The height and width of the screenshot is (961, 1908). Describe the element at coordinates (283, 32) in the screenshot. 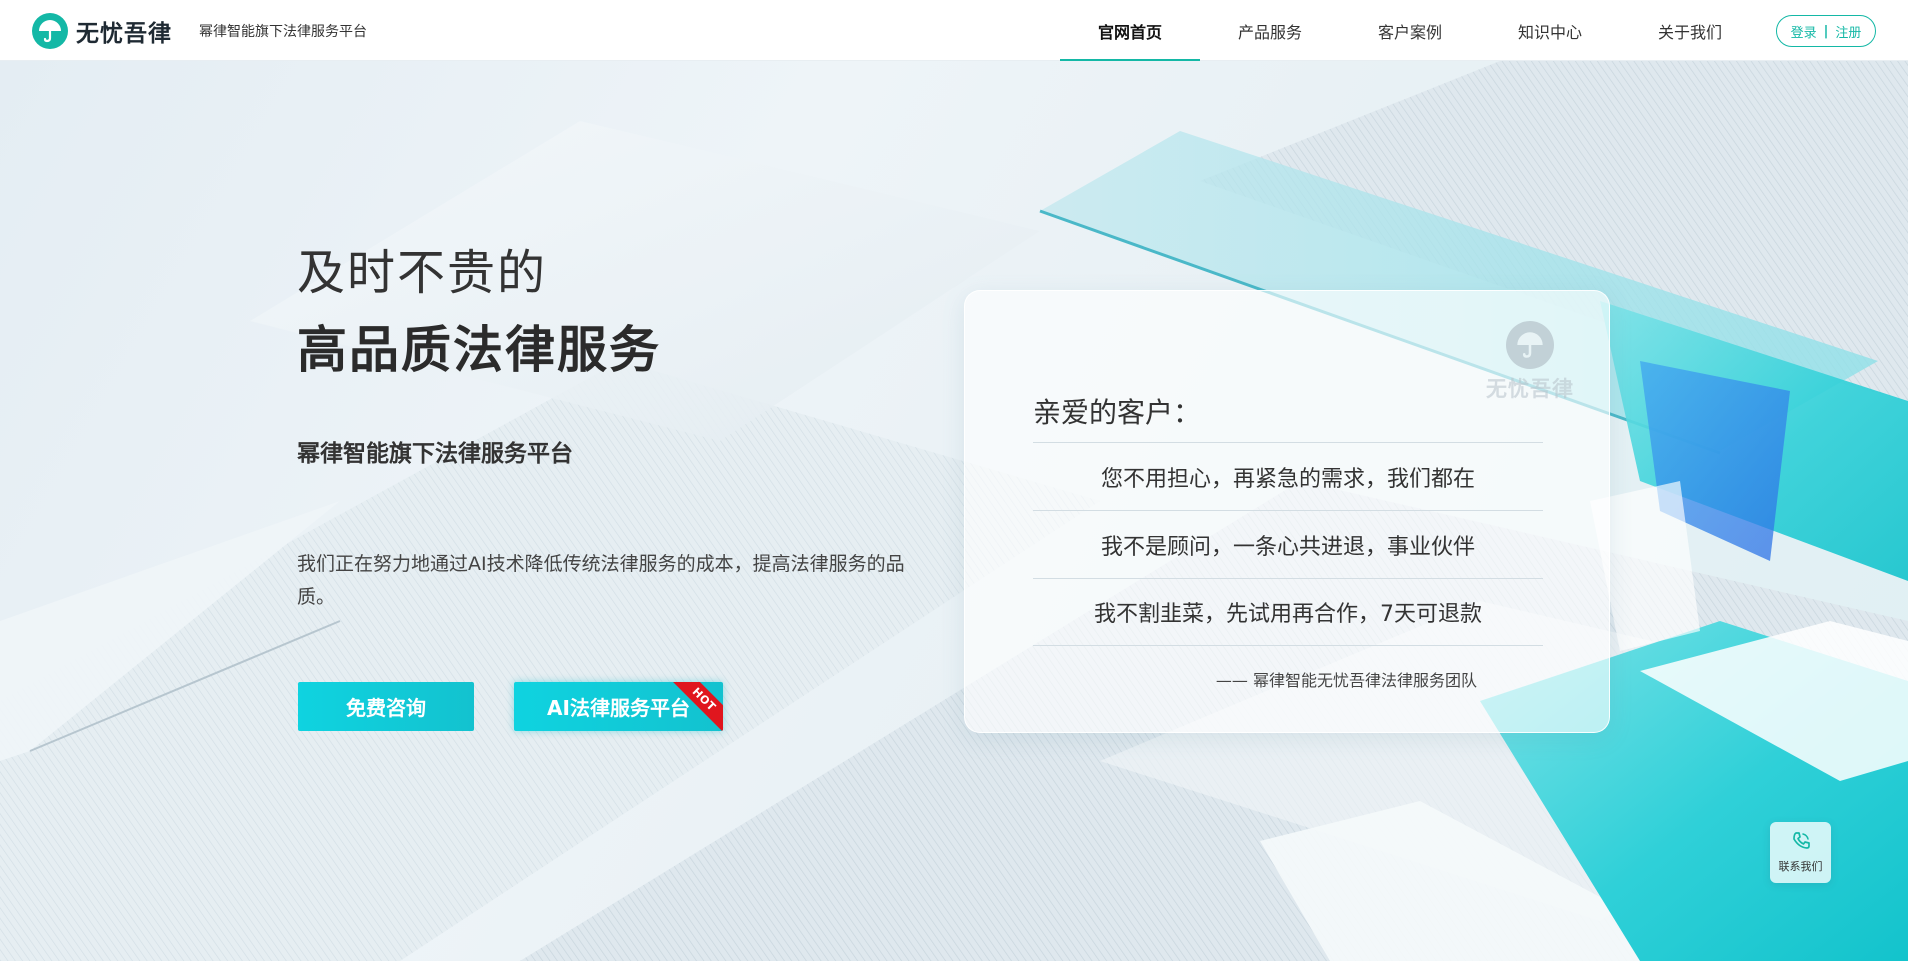

I see `header-slogan: 幂律智能旗下法律服务平台` at that location.